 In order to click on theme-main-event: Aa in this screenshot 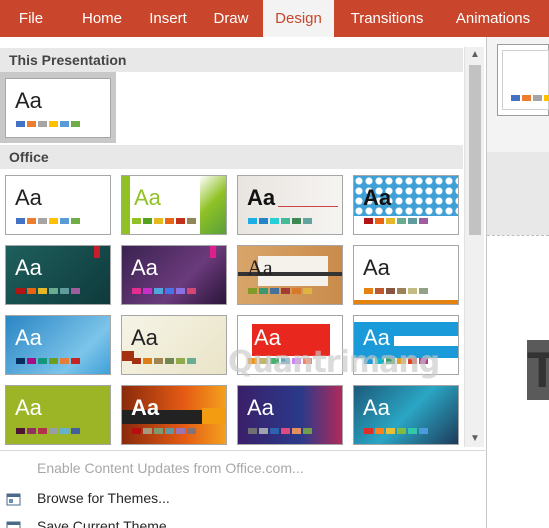, I will do `click(174, 415)`.